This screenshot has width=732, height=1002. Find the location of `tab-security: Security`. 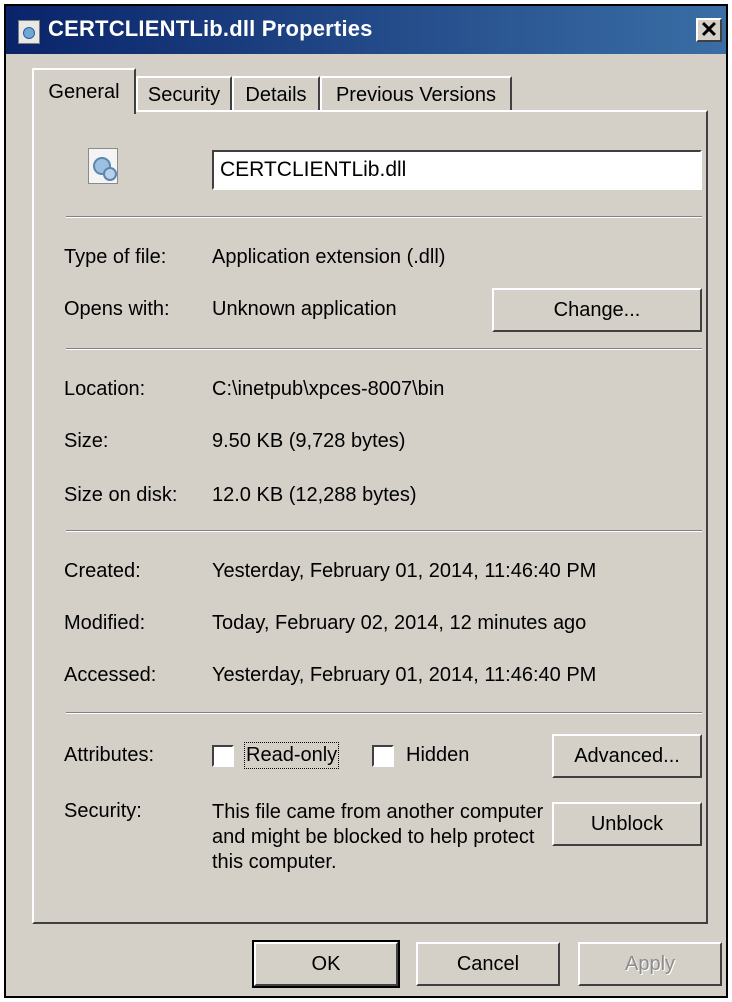

tab-security: Security is located at coordinates (184, 94).